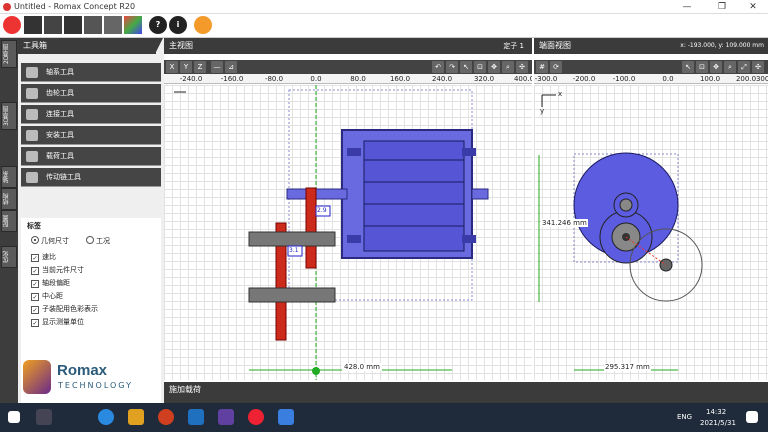 This screenshot has height=432, width=768. What do you see at coordinates (286, 417) in the screenshot?
I see `zoom-app-icon` at bounding box center [286, 417].